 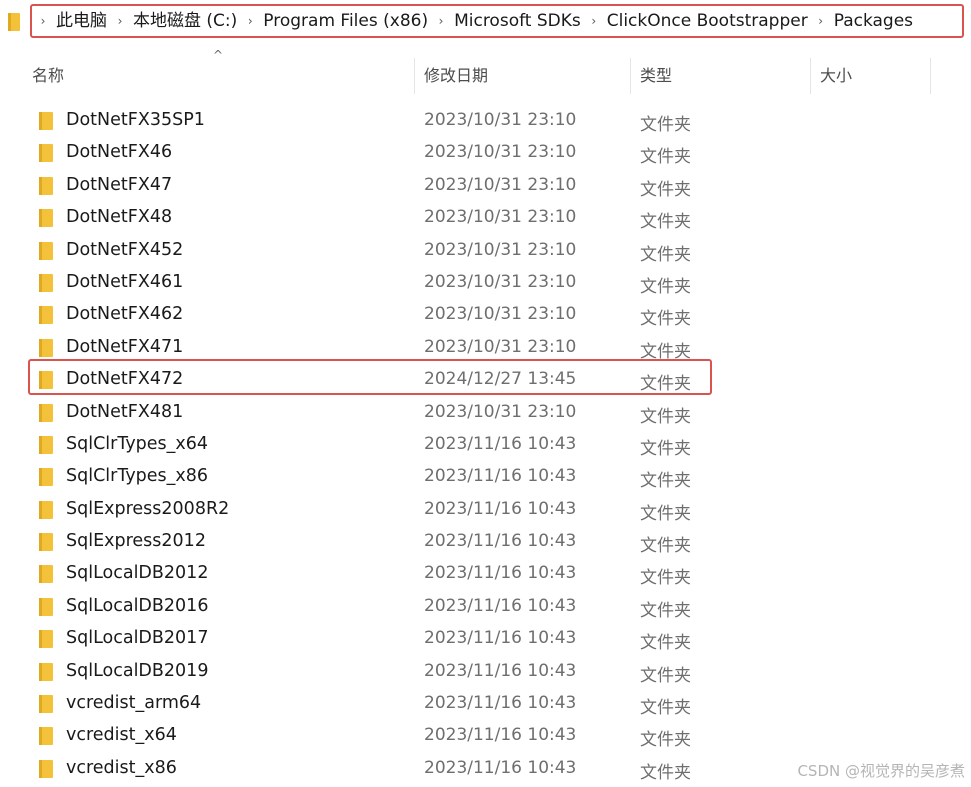 I want to click on file-name: DotNetFX462, so click(x=125, y=314).